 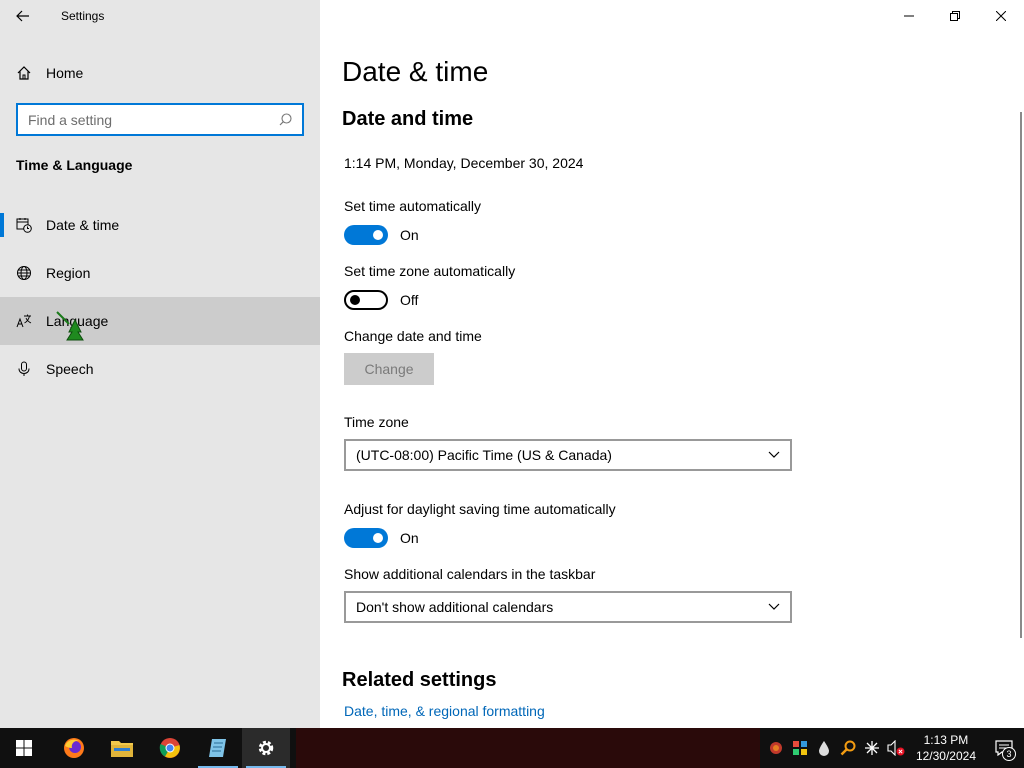 What do you see at coordinates (160, 321) in the screenshot?
I see `sidebar-item-language: Language` at bounding box center [160, 321].